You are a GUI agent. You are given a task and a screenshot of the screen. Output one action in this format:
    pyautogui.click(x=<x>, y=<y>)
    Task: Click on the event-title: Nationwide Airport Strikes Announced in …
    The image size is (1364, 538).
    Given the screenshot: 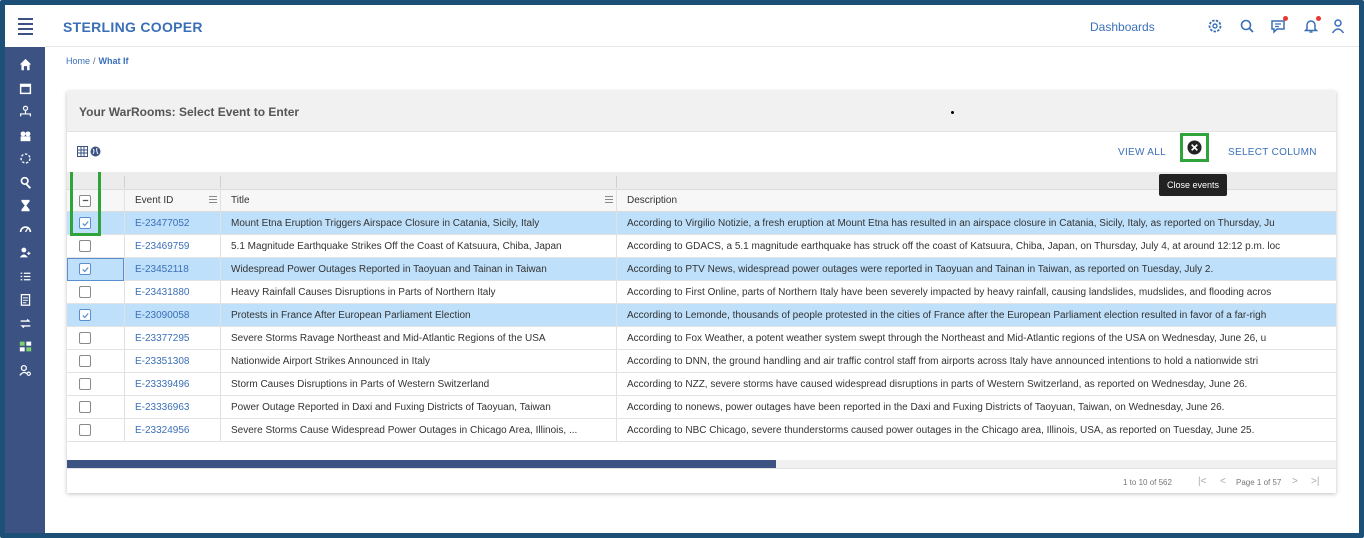 What is the action you would take?
    pyautogui.click(x=330, y=361)
    